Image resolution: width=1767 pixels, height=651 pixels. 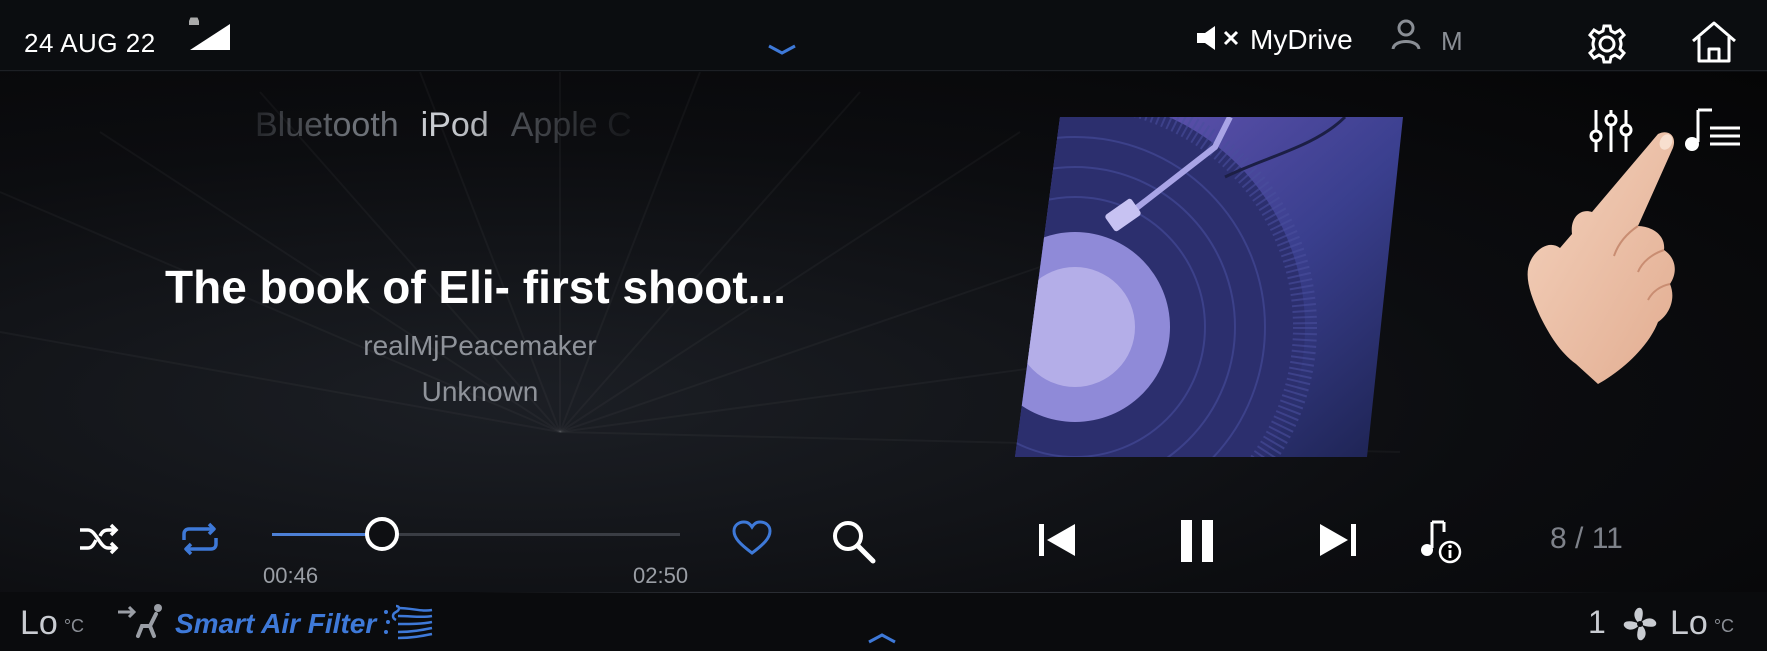 What do you see at coordinates (1601, 258) in the screenshot?
I see `hand-gesture-illustration` at bounding box center [1601, 258].